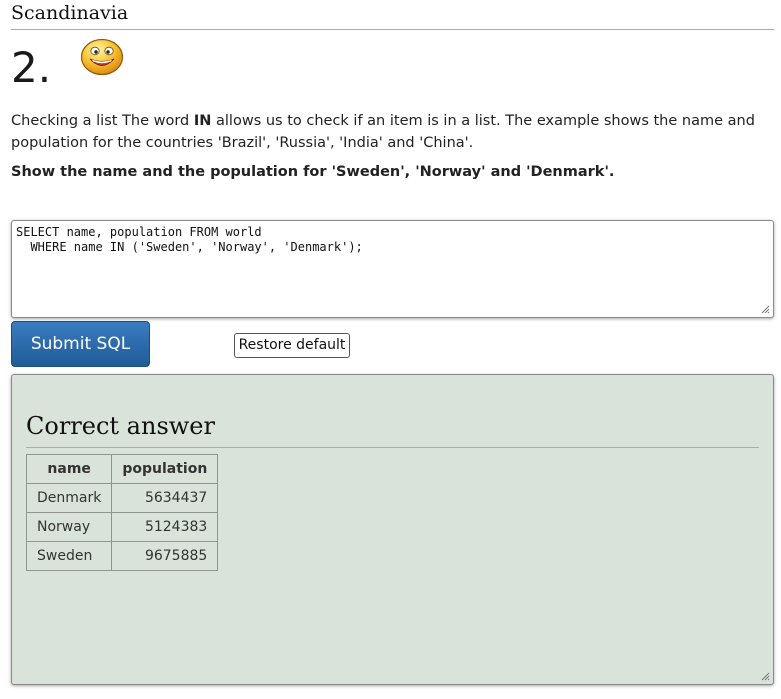 Image resolution: width=781 pixels, height=699 pixels. I want to click on answer-divider, so click(392, 447).